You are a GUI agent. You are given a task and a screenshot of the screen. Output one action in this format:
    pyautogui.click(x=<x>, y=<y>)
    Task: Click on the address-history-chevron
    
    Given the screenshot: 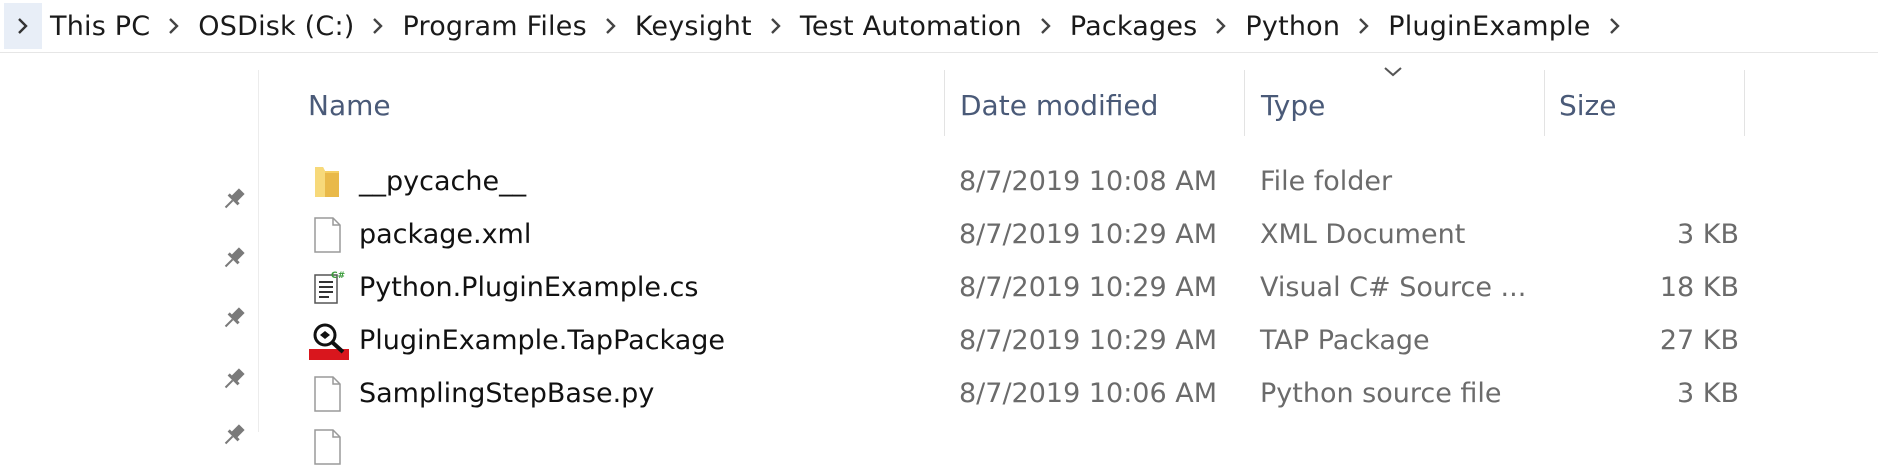 What is the action you would take?
    pyautogui.click(x=23, y=26)
    